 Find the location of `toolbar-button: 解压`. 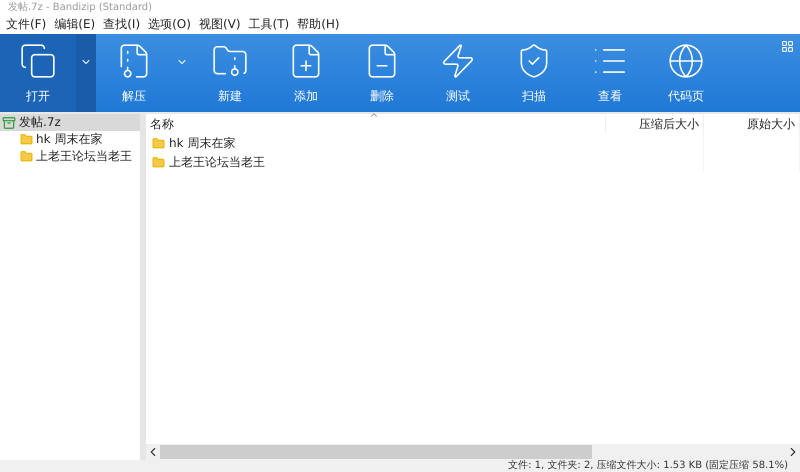

toolbar-button: 解压 is located at coordinates (134, 73).